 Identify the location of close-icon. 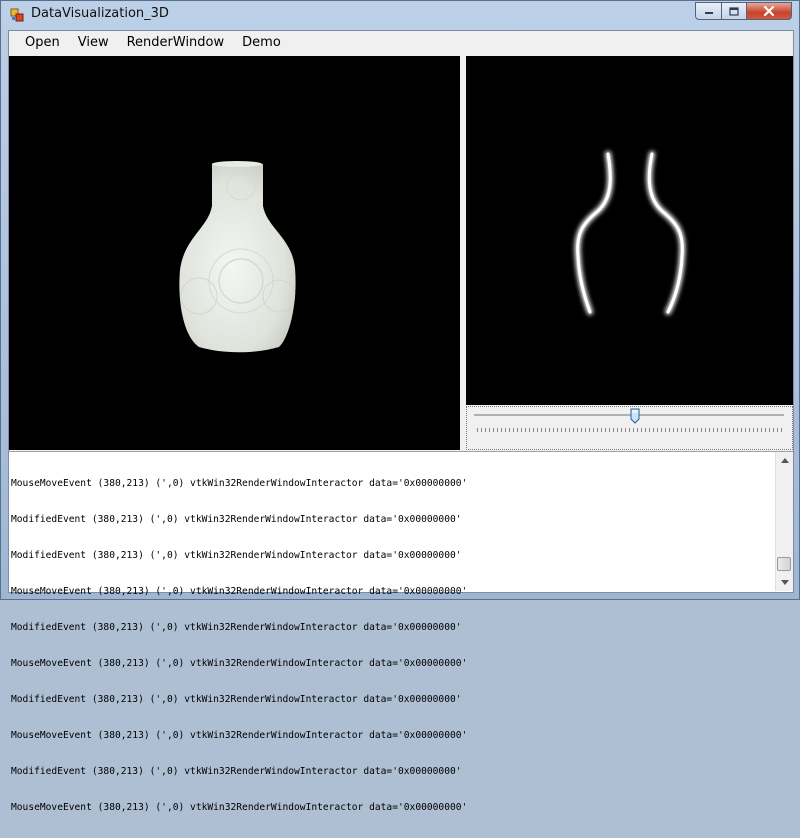
(769, 11).